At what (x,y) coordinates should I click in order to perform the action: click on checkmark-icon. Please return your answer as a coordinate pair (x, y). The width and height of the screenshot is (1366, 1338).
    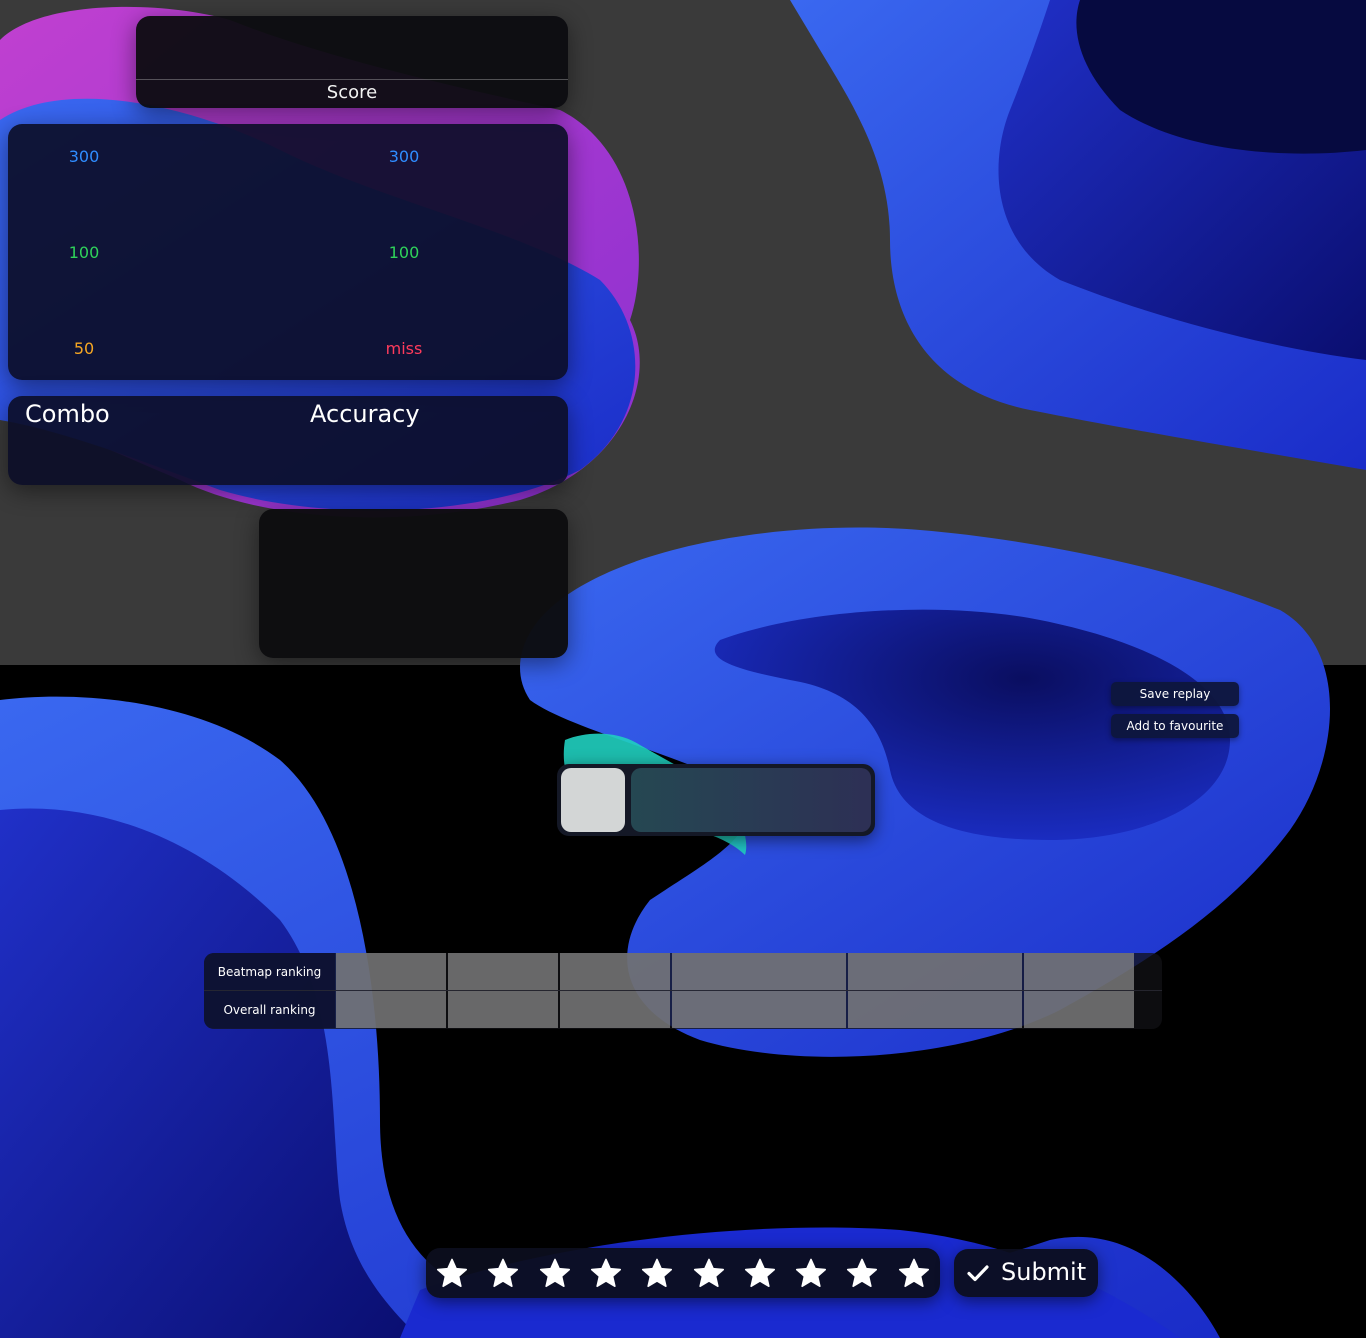
    Looking at the image, I should click on (978, 1273).